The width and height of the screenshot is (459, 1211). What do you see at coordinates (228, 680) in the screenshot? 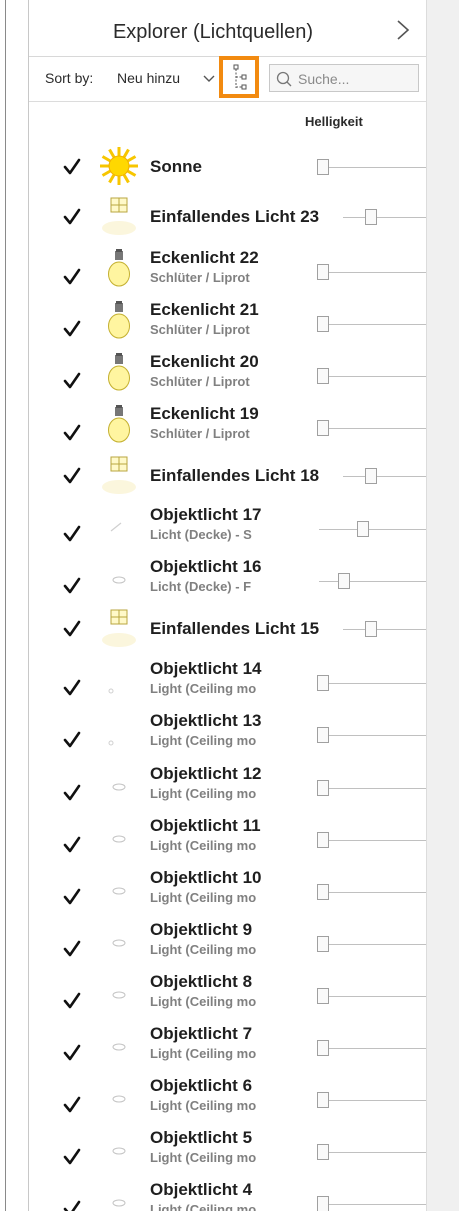
I see `light-row: Objektlicht 14 Light (Ceiling mo` at bounding box center [228, 680].